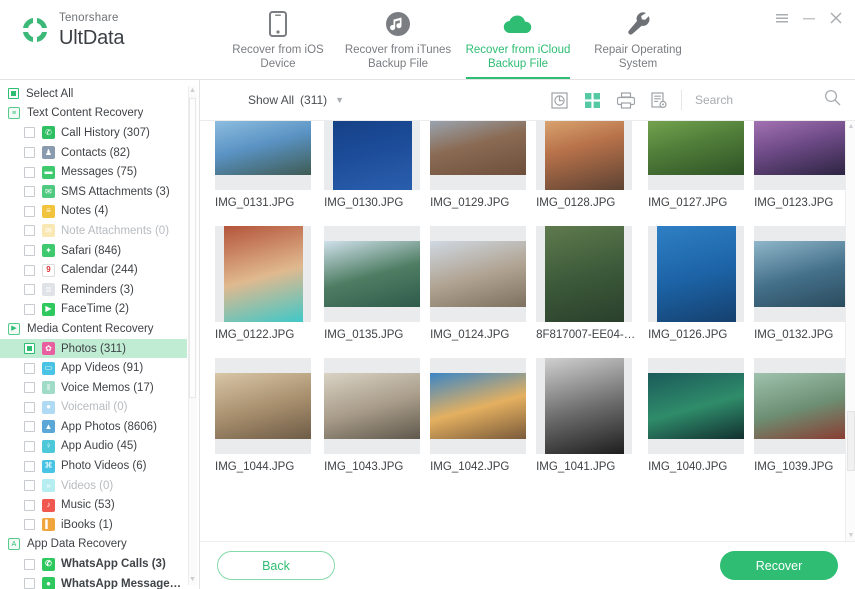 This screenshot has width=855, height=589. I want to click on back-button: Back, so click(276, 565).